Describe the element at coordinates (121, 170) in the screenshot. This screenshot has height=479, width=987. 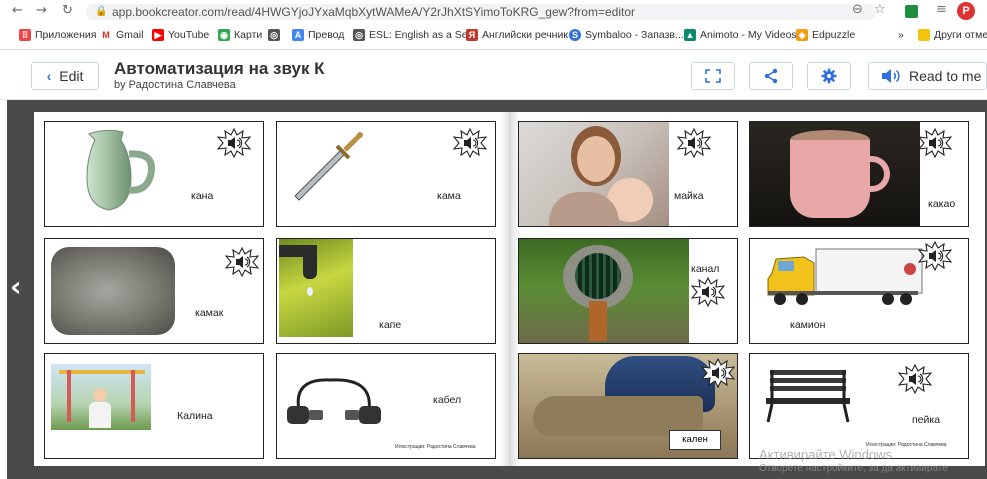
I see `jug-image` at that location.